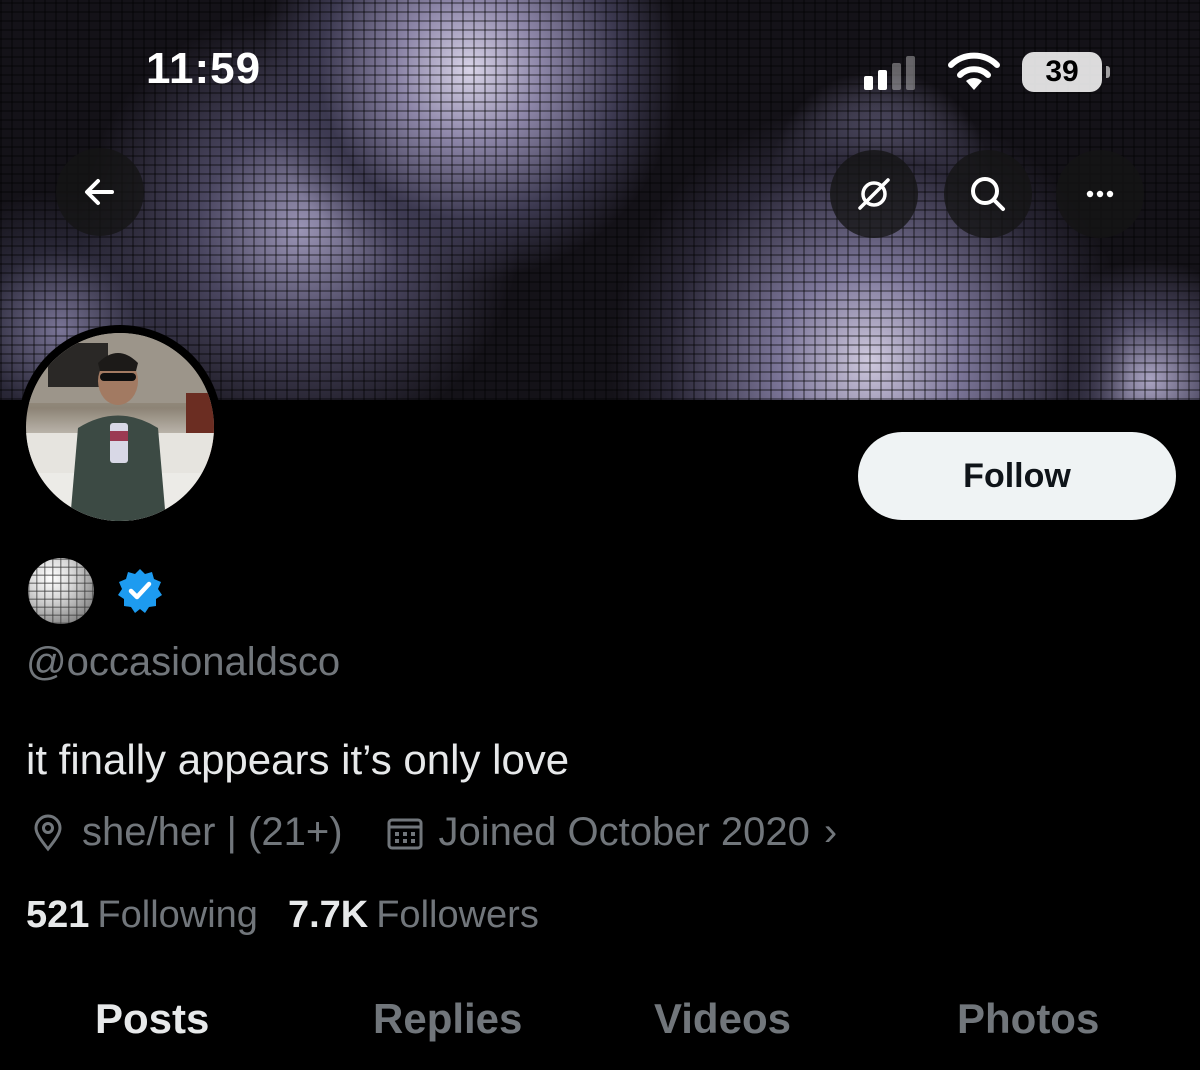 This screenshot has height=1070, width=1200. What do you see at coordinates (974, 71) in the screenshot?
I see `wifi-icon` at bounding box center [974, 71].